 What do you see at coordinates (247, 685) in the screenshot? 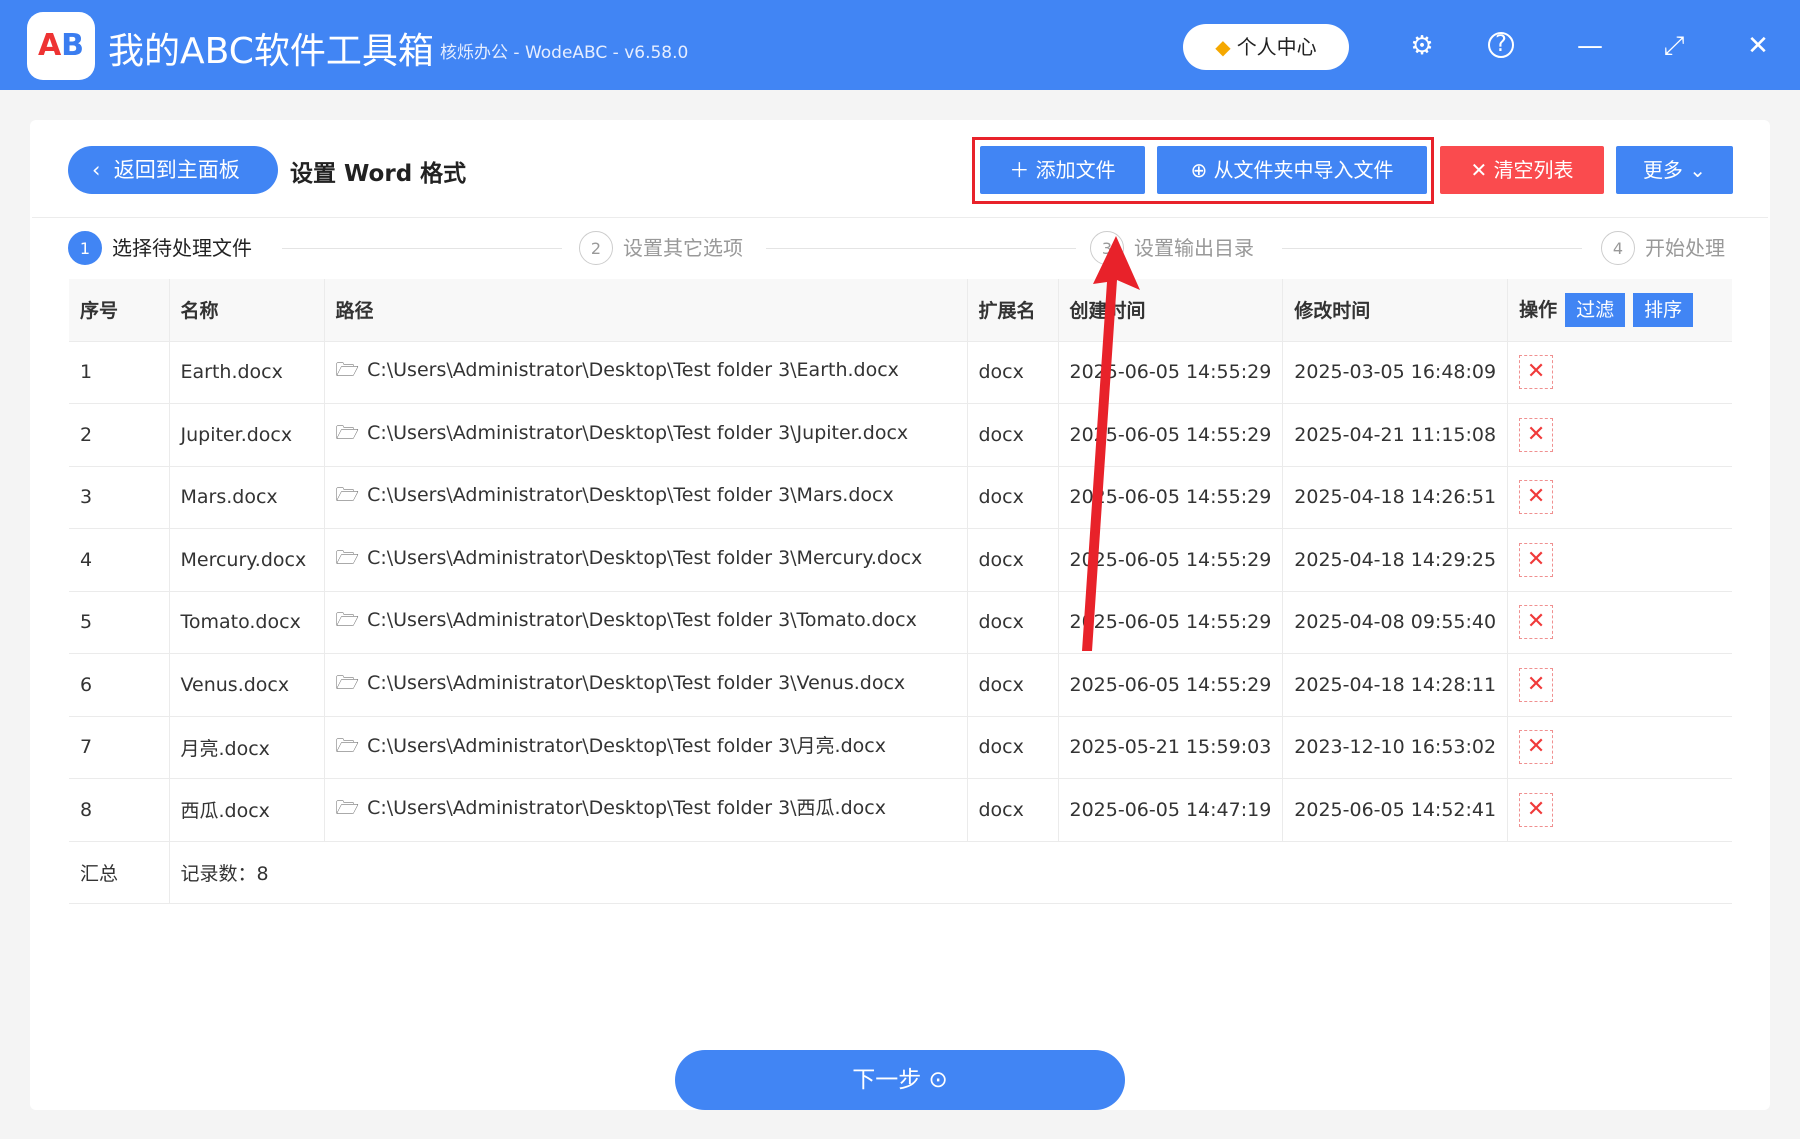
I see `file-name: Venus.docx` at bounding box center [247, 685].